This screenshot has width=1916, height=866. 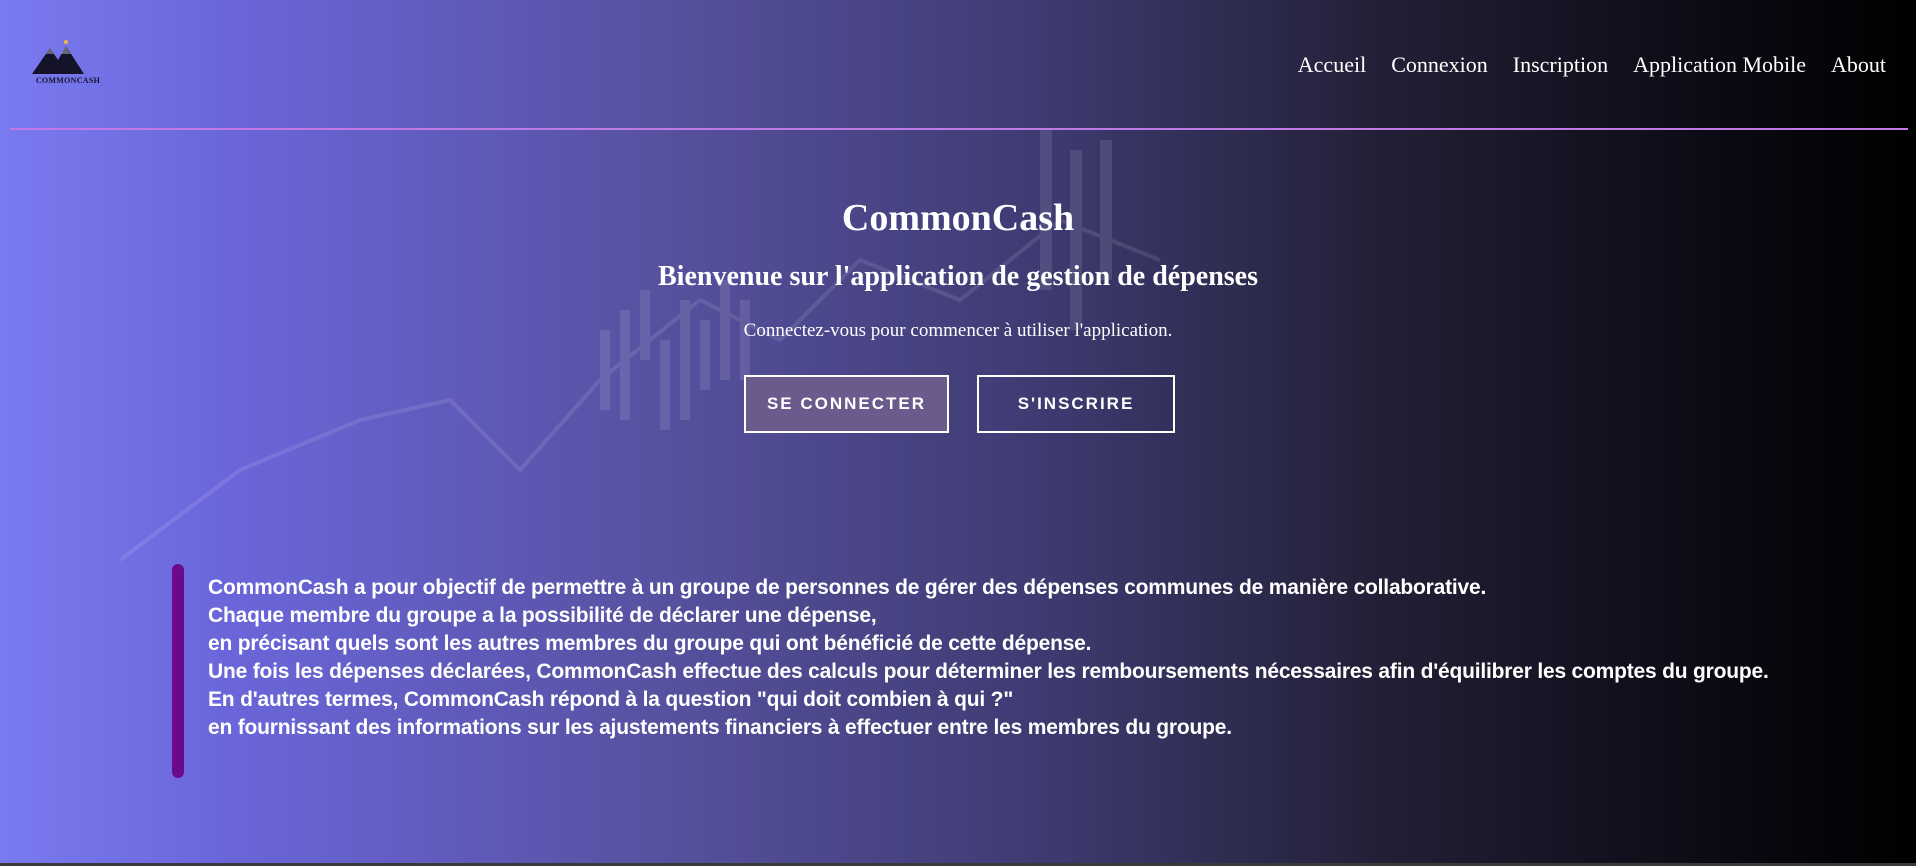 What do you see at coordinates (1560, 65) in the screenshot?
I see `nav-inscription: Inscription` at bounding box center [1560, 65].